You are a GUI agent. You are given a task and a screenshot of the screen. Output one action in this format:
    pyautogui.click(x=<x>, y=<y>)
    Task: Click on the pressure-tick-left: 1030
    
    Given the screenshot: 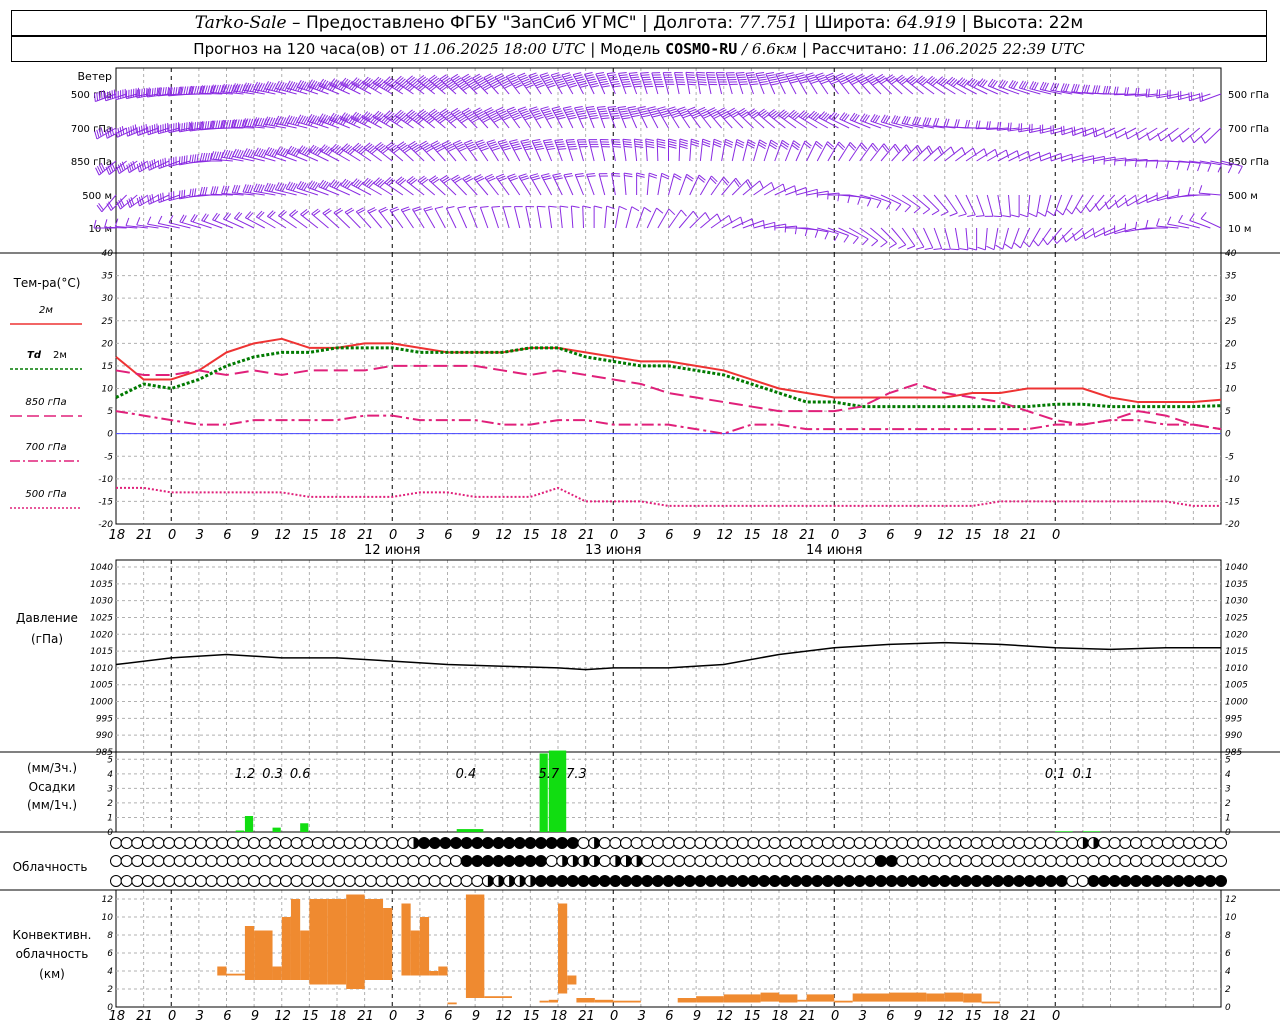 What is the action you would take?
    pyautogui.click(x=101, y=602)
    